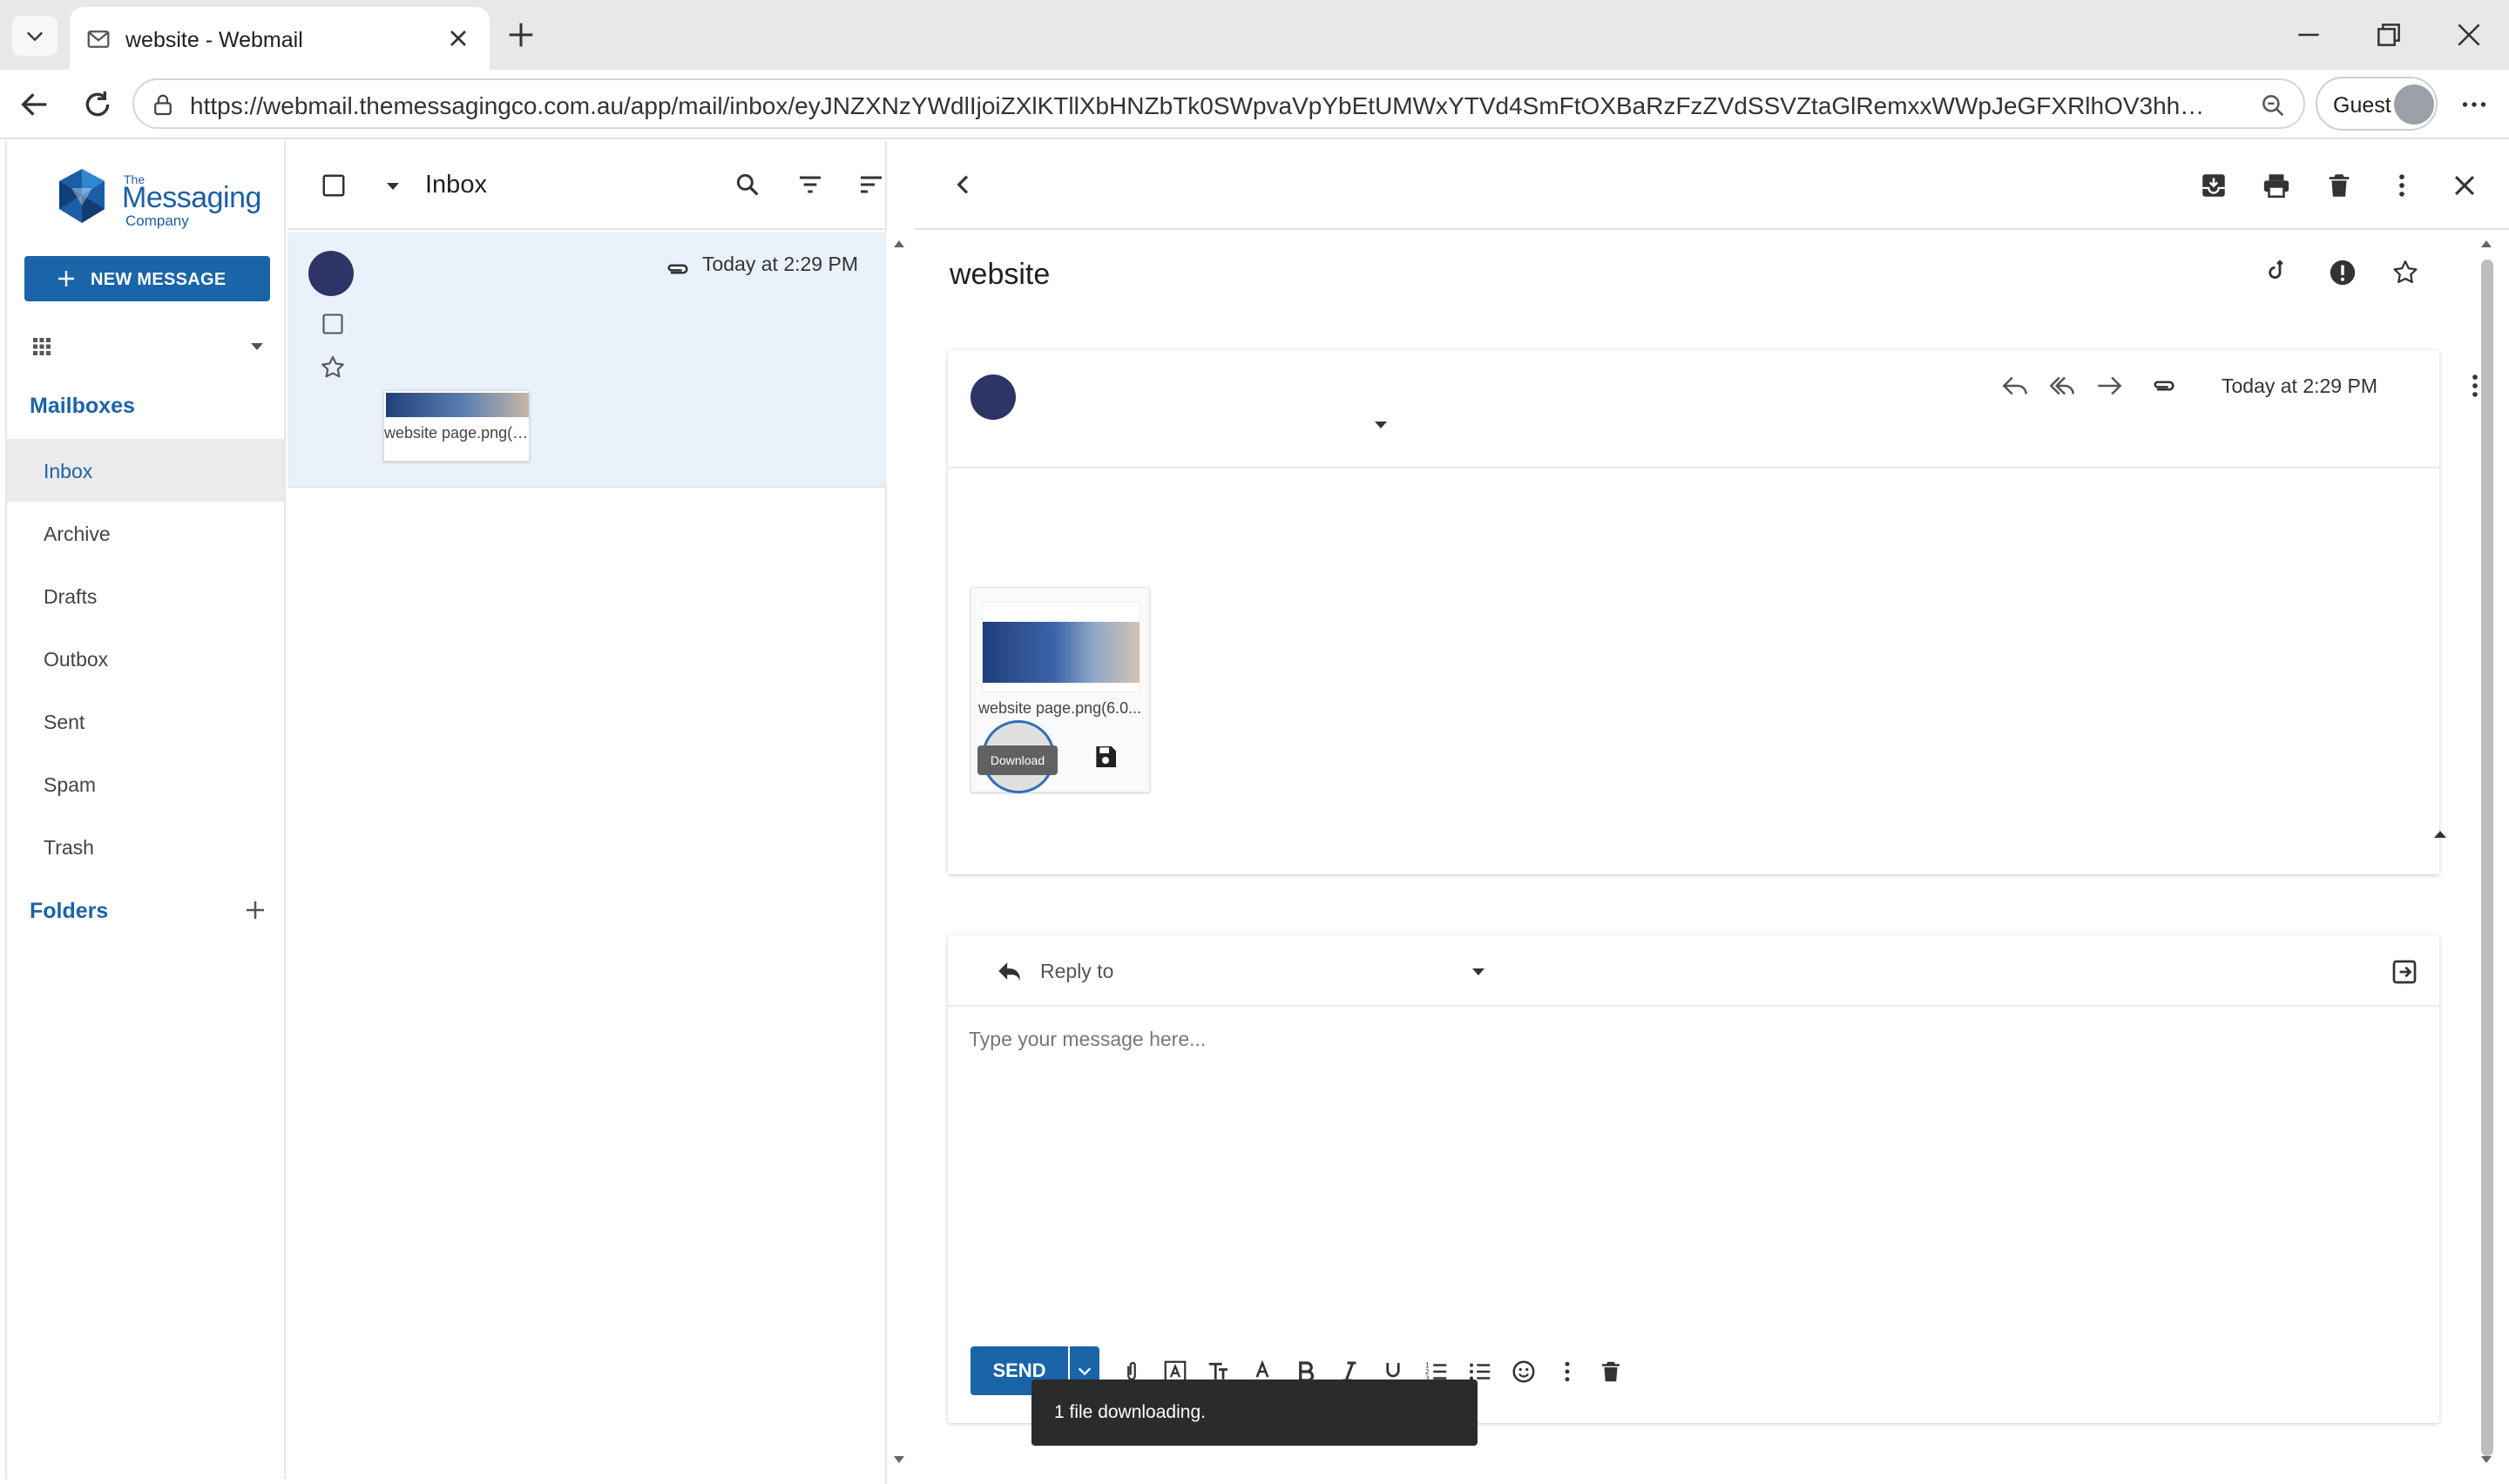 The width and height of the screenshot is (2509, 1484). I want to click on profile-avatar, so click(2414, 104).